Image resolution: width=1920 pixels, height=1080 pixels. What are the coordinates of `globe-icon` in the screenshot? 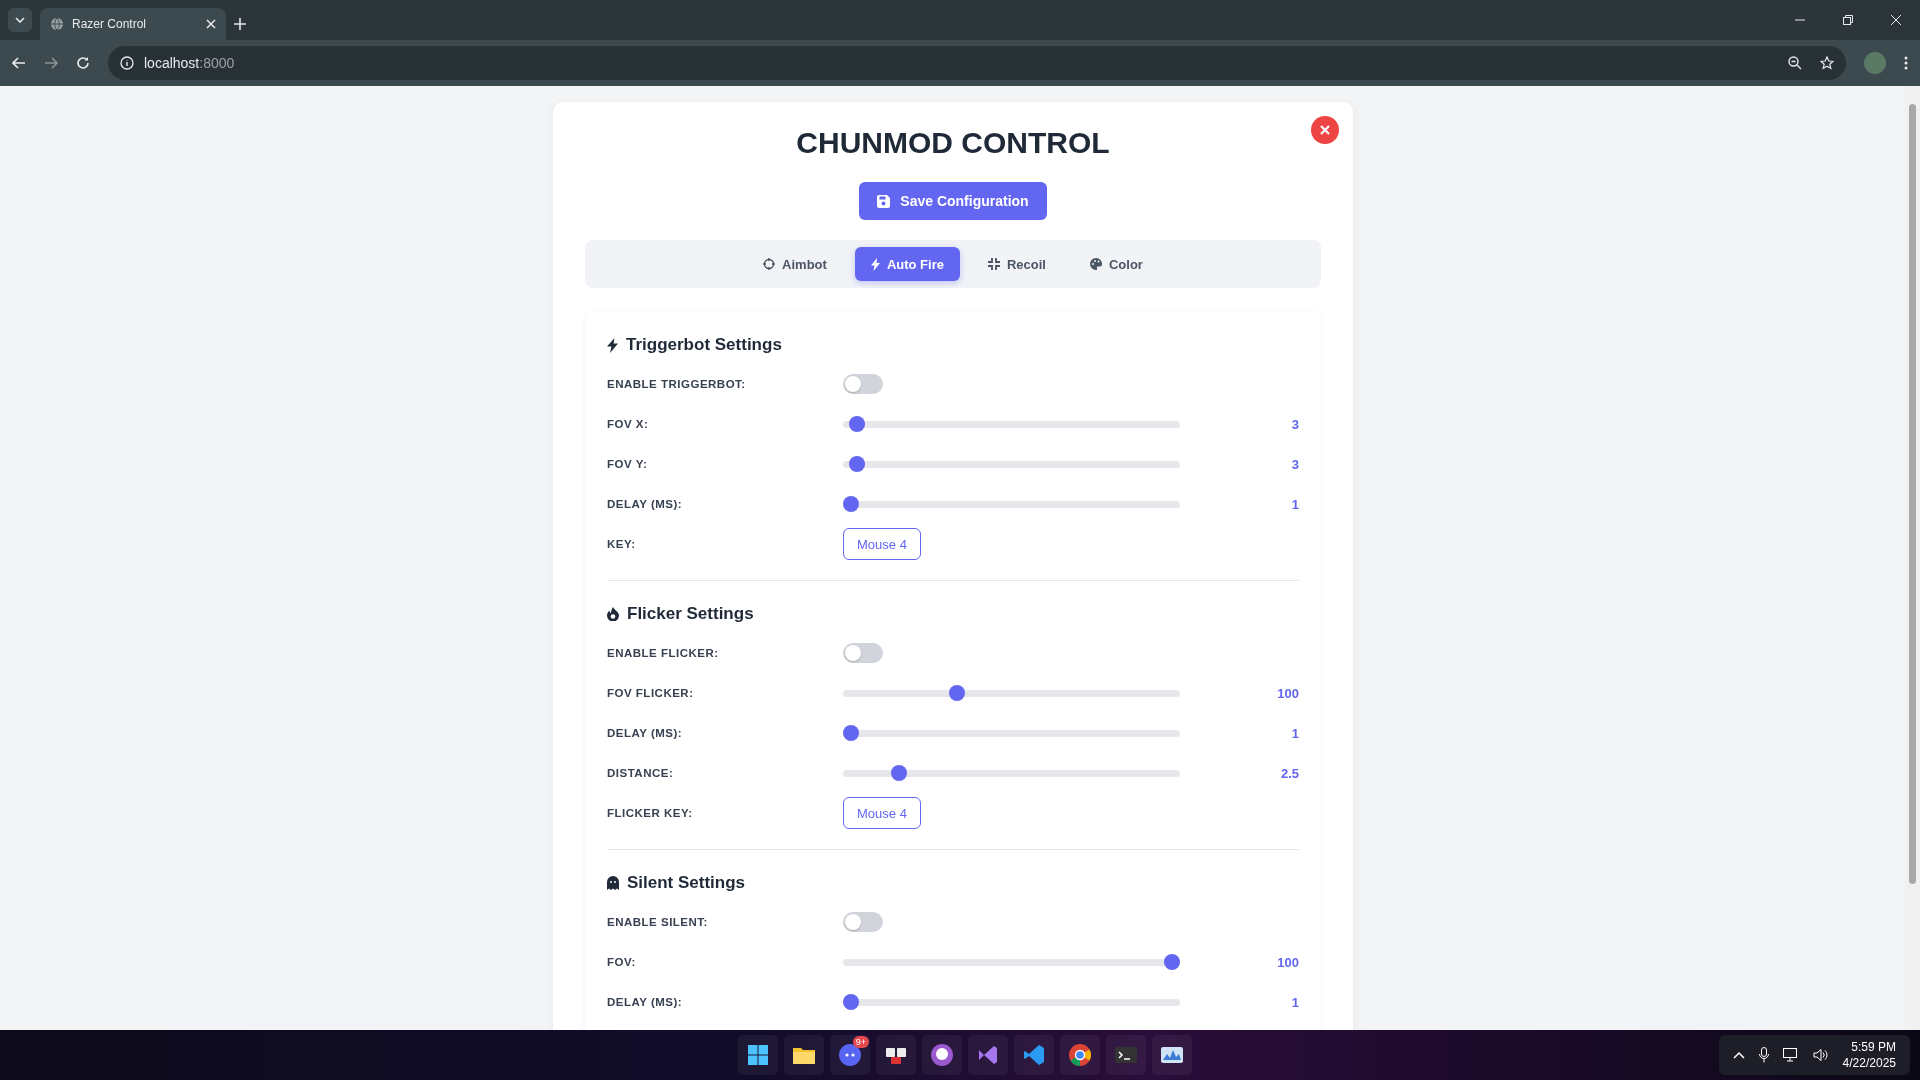 It's located at (57, 24).